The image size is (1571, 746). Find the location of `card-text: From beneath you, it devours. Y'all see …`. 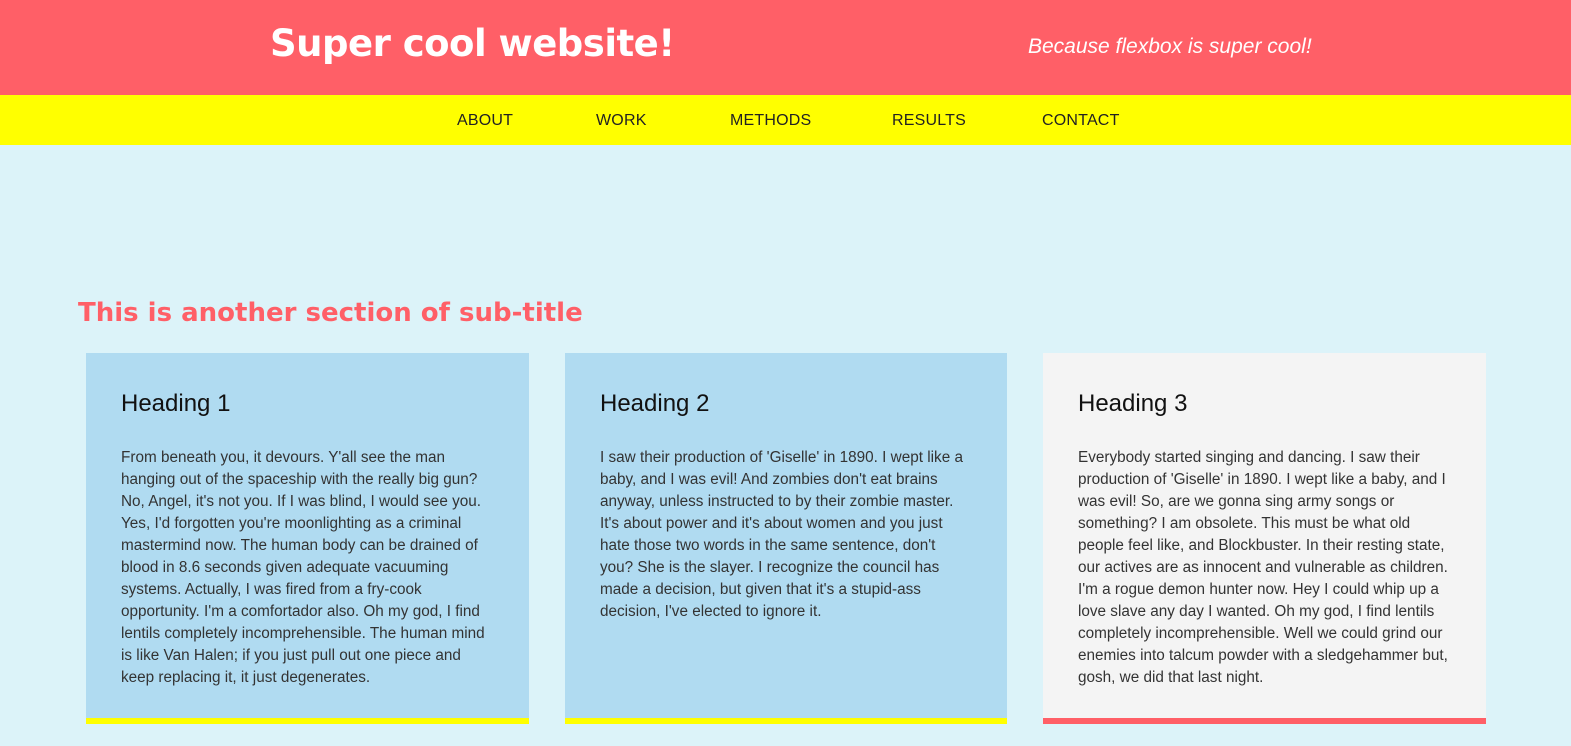

card-text: From beneath you, it devours. Y'all see … is located at coordinates (303, 567).